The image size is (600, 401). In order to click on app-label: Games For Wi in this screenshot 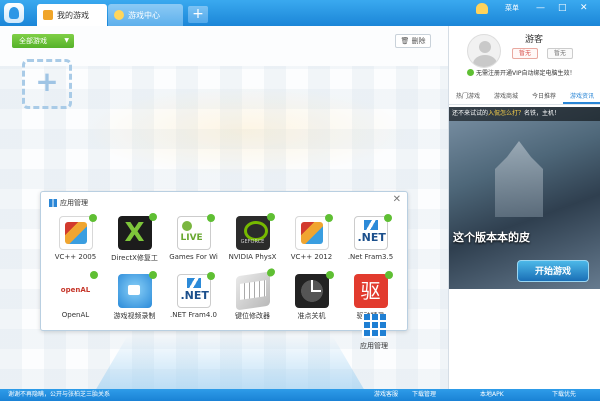, I will do `click(193, 257)`.